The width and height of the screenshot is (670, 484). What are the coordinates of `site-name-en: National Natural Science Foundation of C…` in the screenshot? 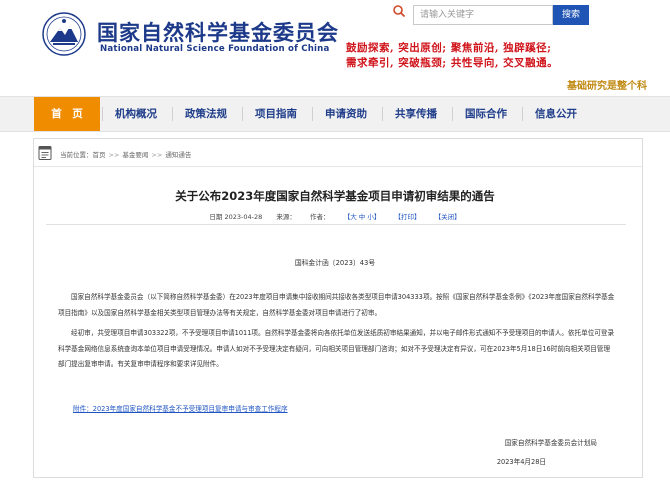 It's located at (215, 49).